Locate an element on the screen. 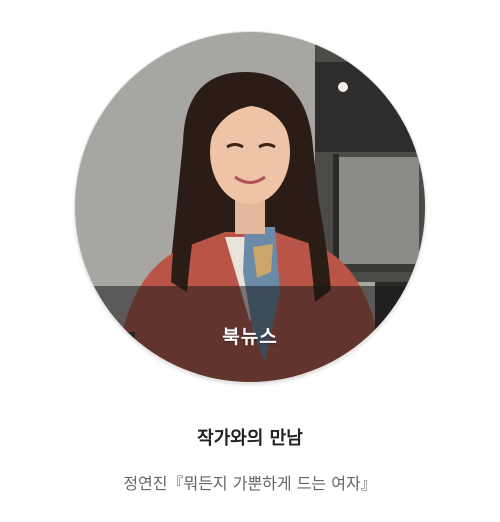  category-badge: 북뉴스 is located at coordinates (250, 337).